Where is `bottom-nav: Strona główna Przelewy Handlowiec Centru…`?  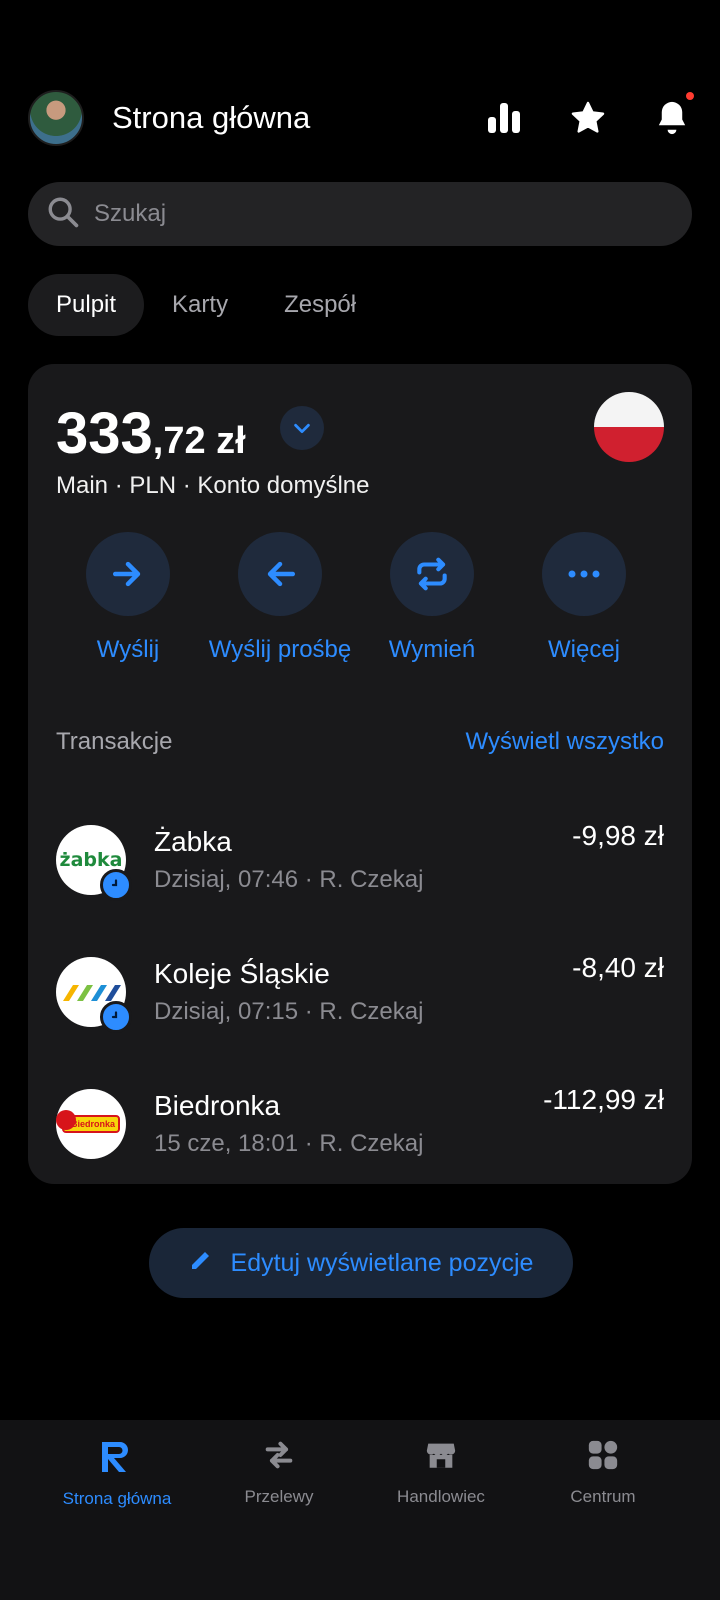 bottom-nav: Strona główna Przelewy Handlowiec Centru… is located at coordinates (360, 1510).